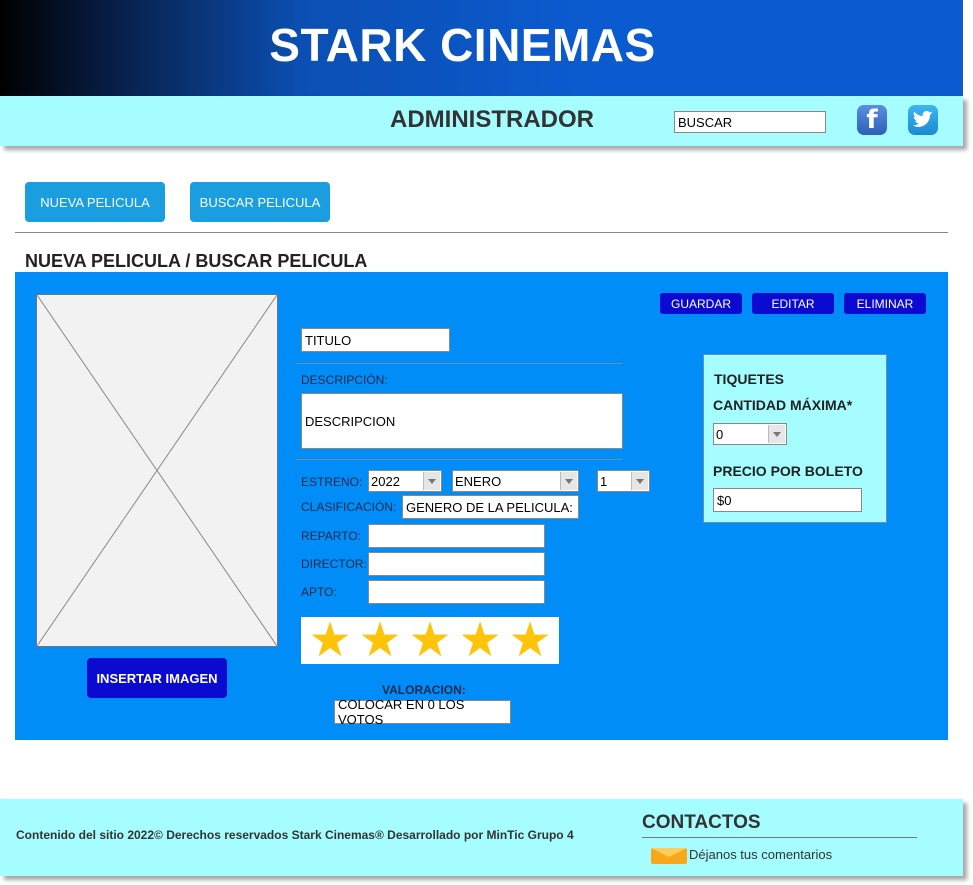 Image resolution: width=973 pixels, height=885 pixels. What do you see at coordinates (787, 500) in the screenshot?
I see `price-input: $0` at bounding box center [787, 500].